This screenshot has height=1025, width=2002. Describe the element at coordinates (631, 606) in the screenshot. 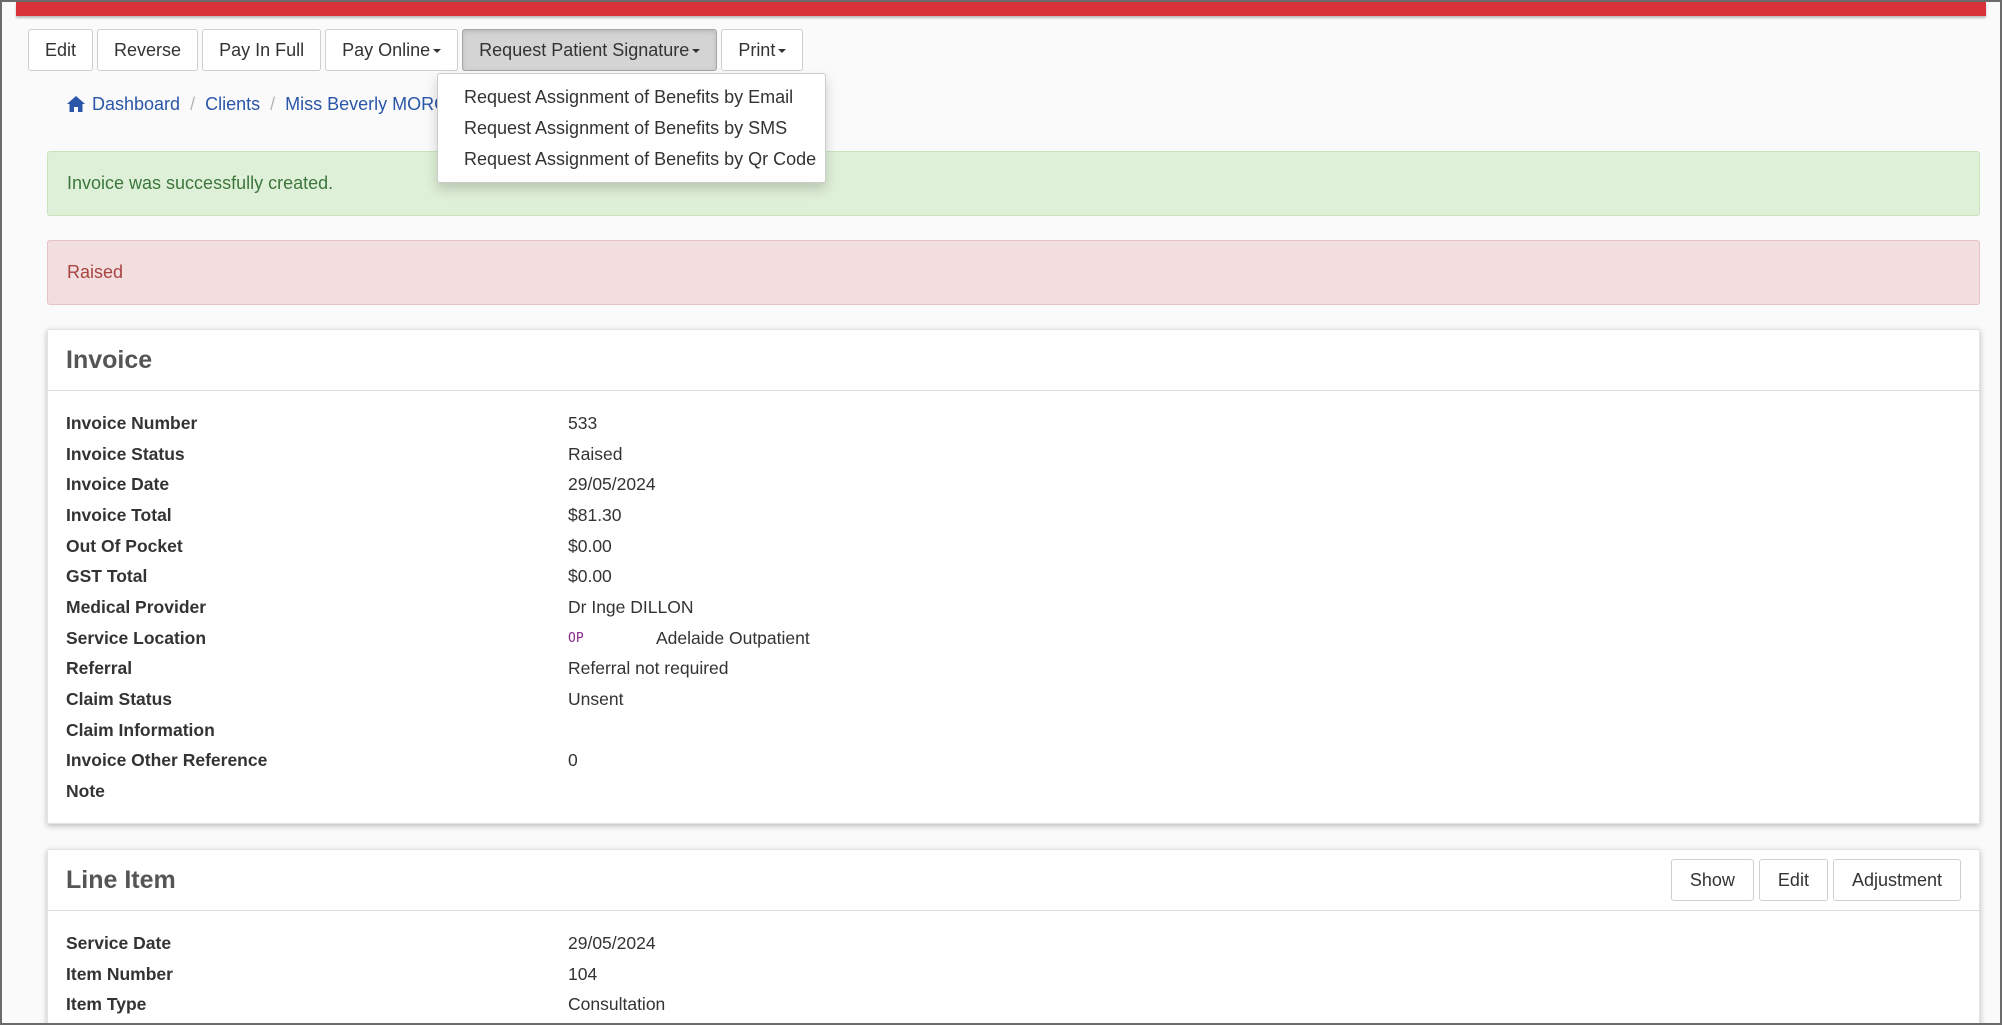

I see `detail-value: Dr Inge DILLON` at that location.